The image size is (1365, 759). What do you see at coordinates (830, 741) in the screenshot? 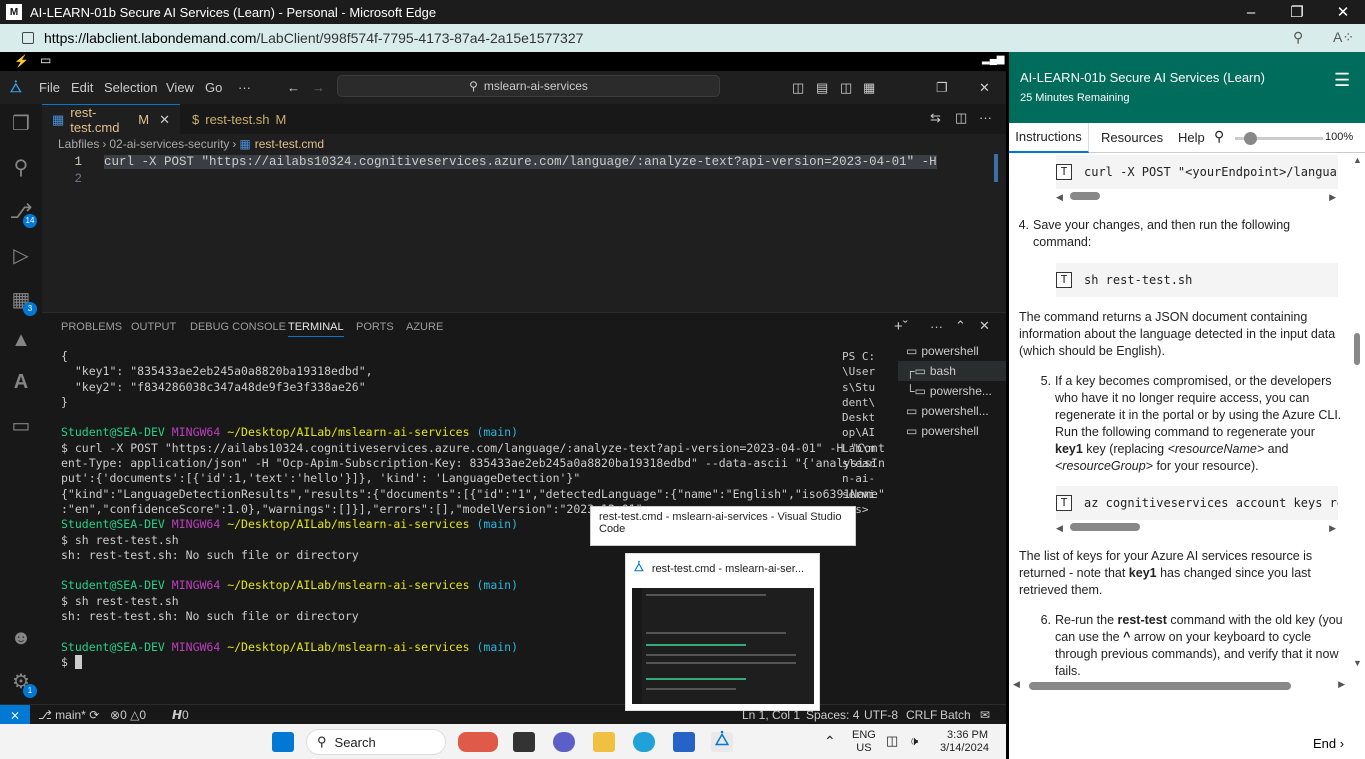
I see `chevron-up-icon: ⌃` at bounding box center [830, 741].